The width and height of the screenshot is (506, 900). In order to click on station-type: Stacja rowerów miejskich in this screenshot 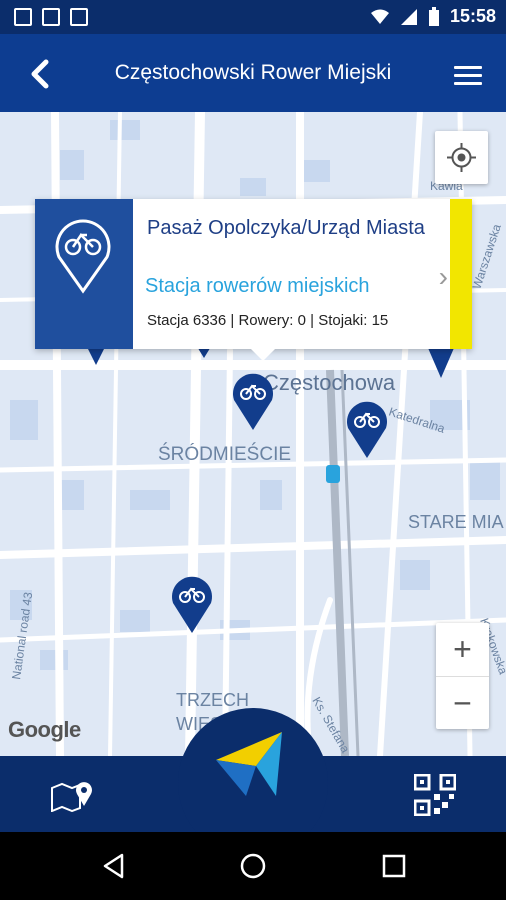, I will do `click(257, 286)`.